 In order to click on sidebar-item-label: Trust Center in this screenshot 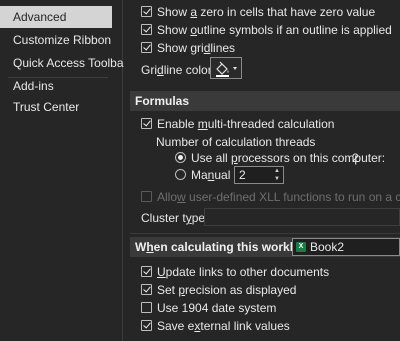, I will do `click(46, 107)`.